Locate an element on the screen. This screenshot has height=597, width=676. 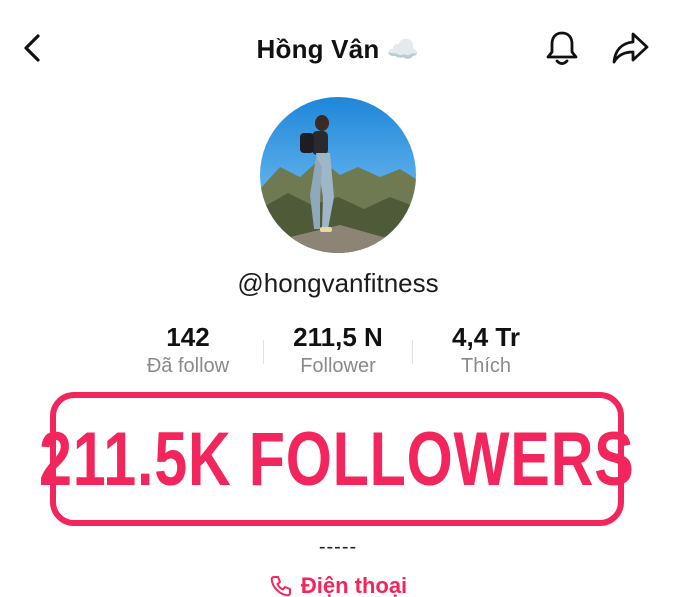
overlay-text: 211.5K FOLLOWERS is located at coordinates (337, 459).